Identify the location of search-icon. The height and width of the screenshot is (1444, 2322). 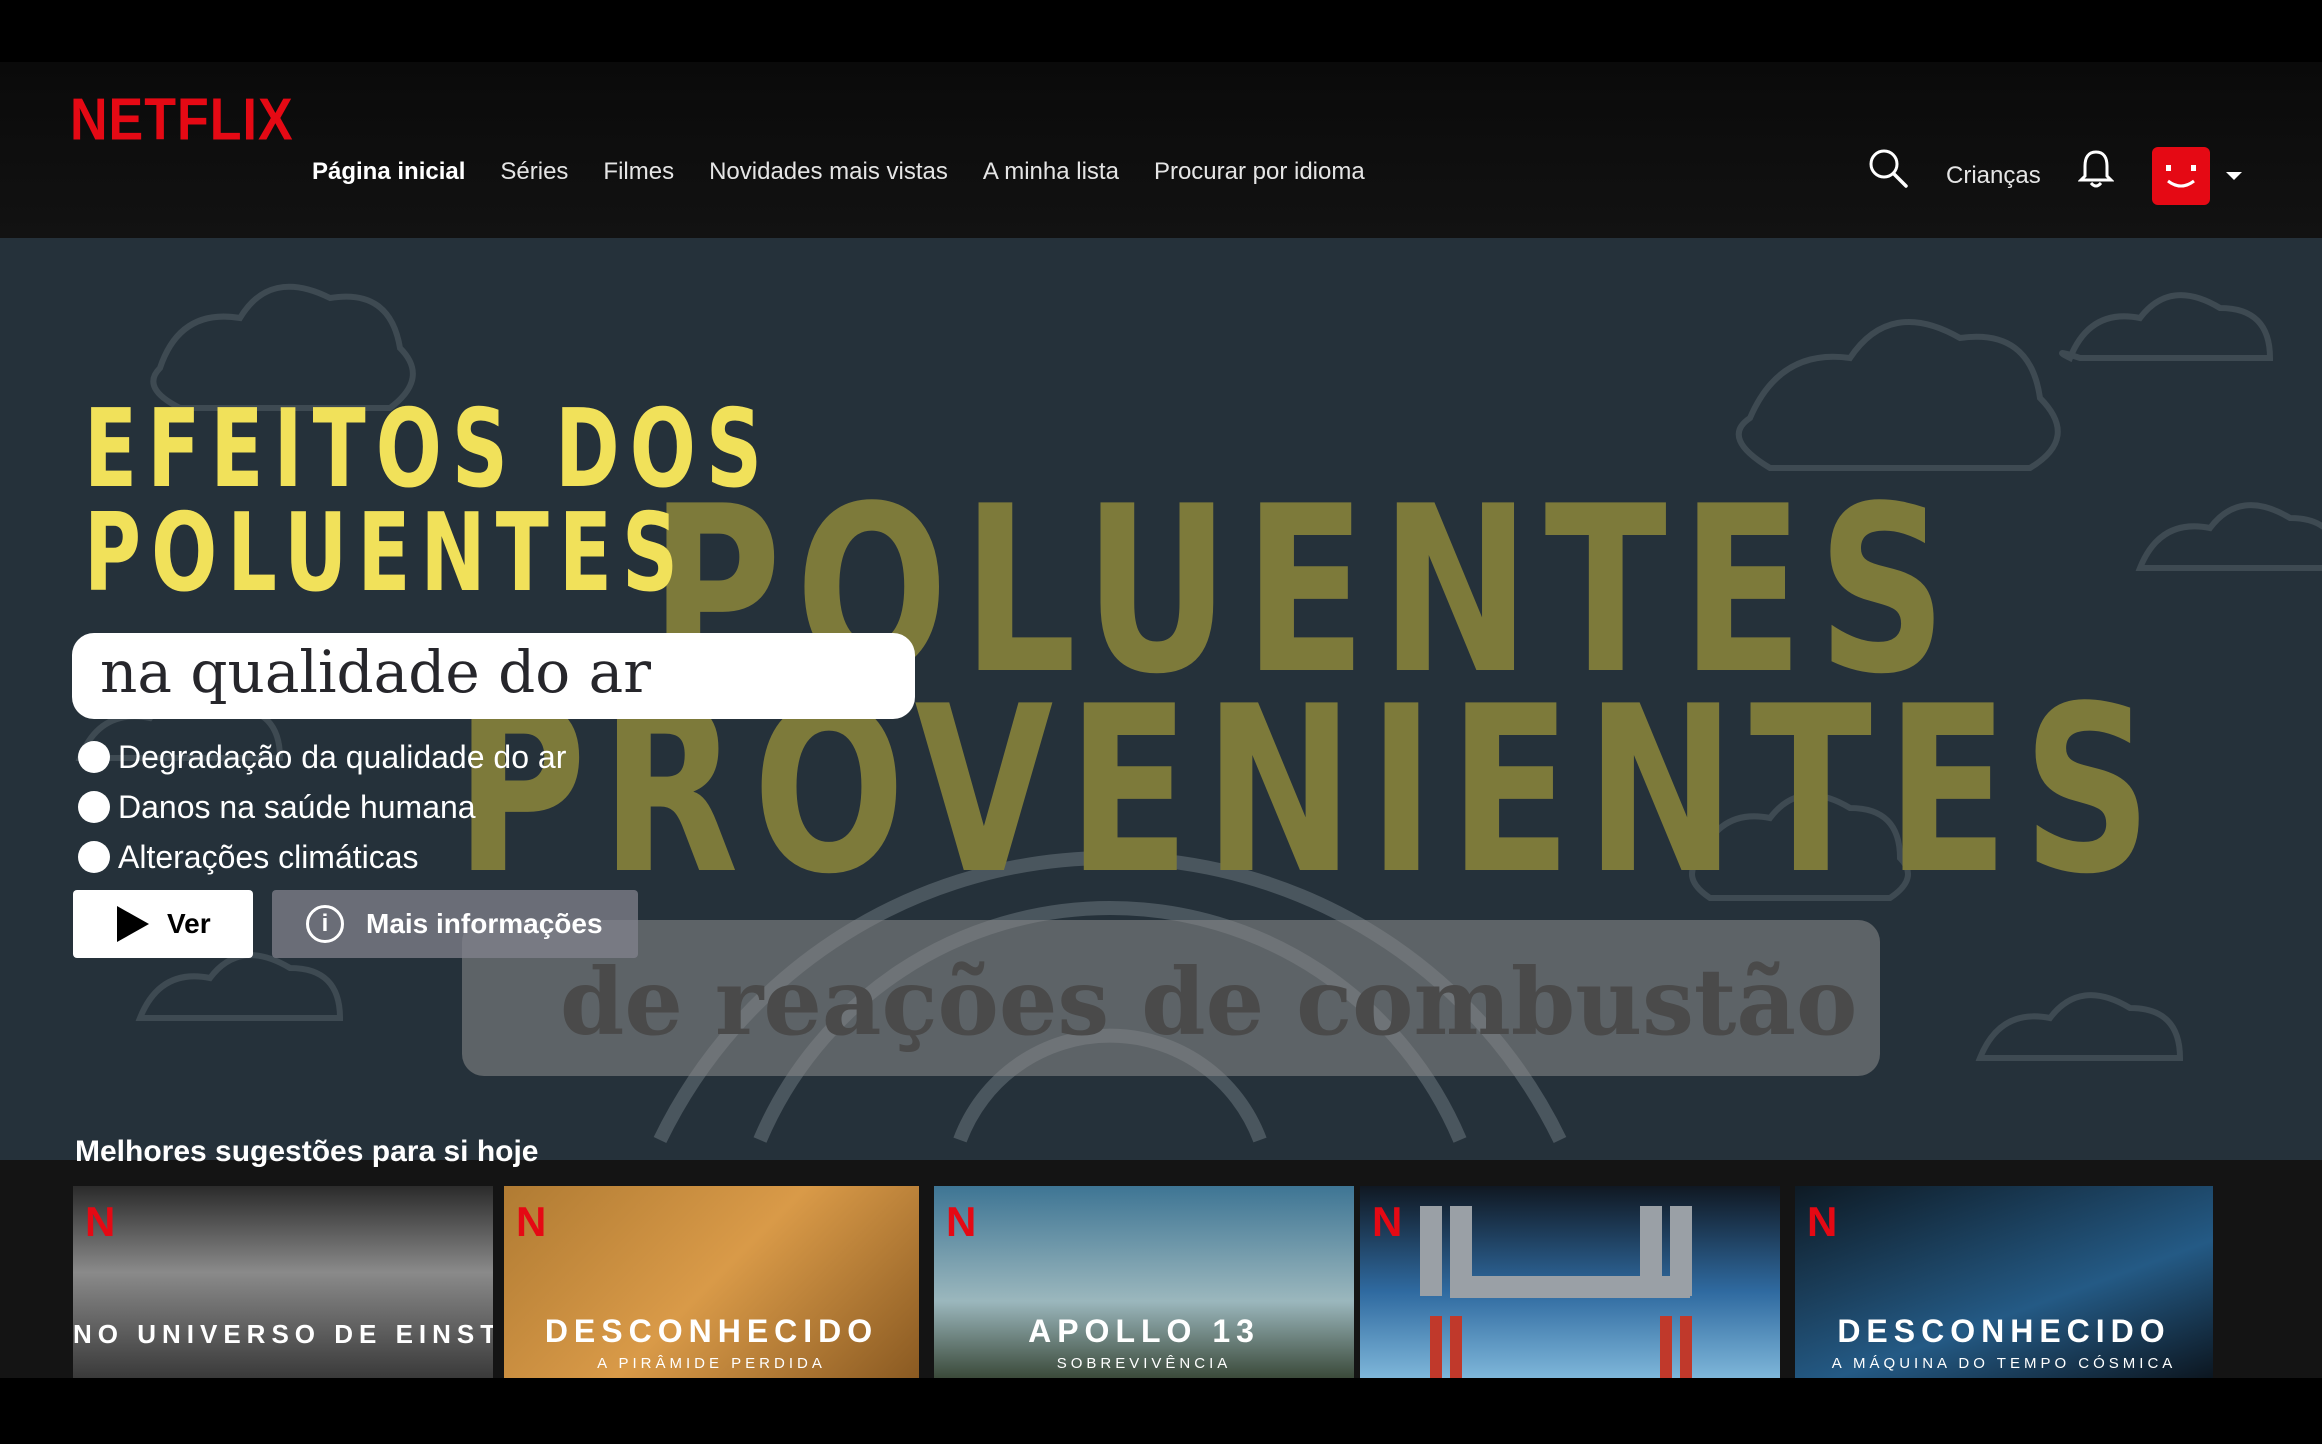
(1888, 168).